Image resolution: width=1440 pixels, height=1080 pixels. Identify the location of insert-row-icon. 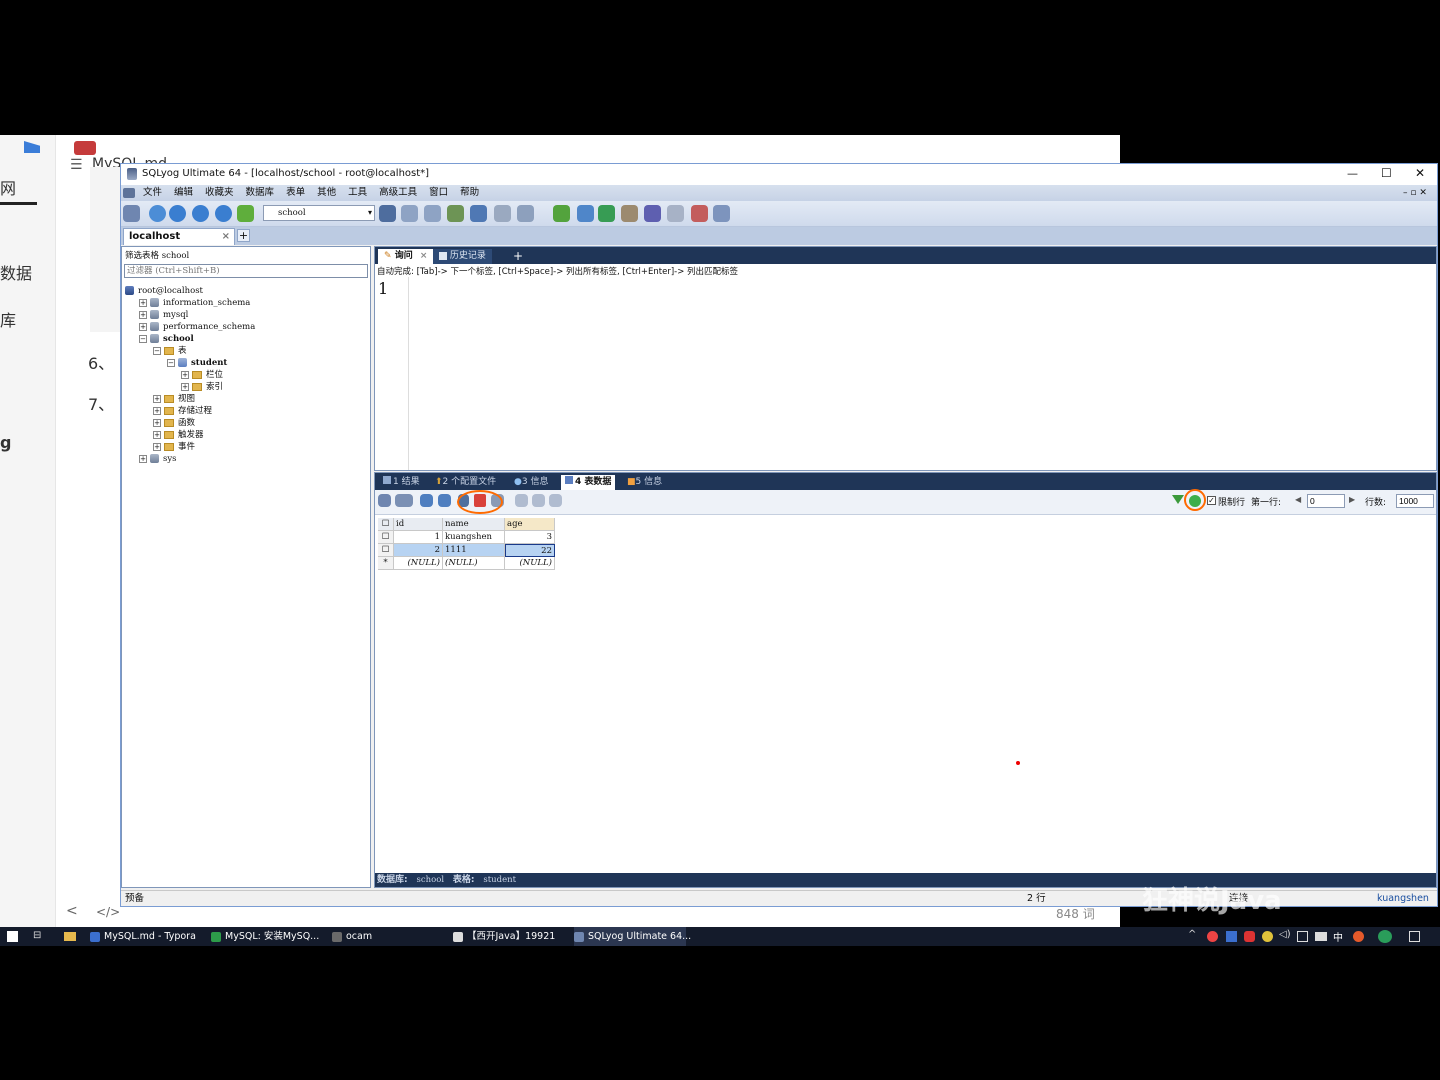
(426, 500).